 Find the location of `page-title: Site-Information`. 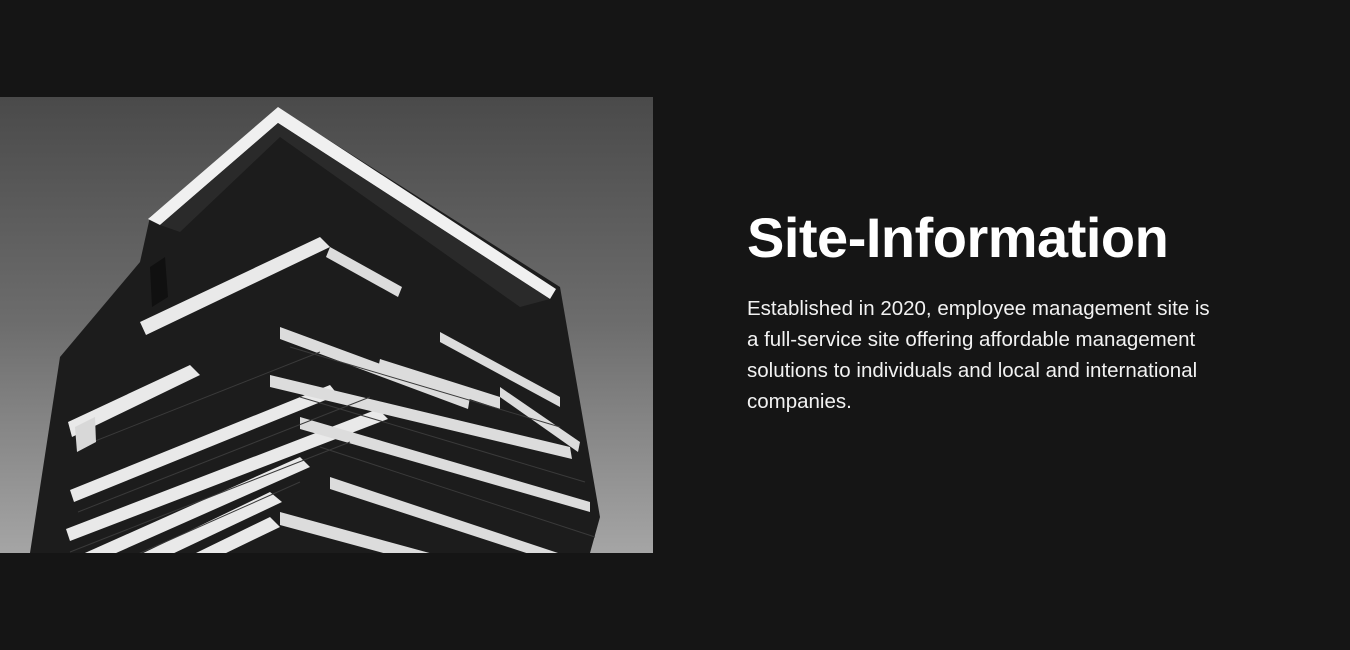

page-title: Site-Information is located at coordinates (958, 237).